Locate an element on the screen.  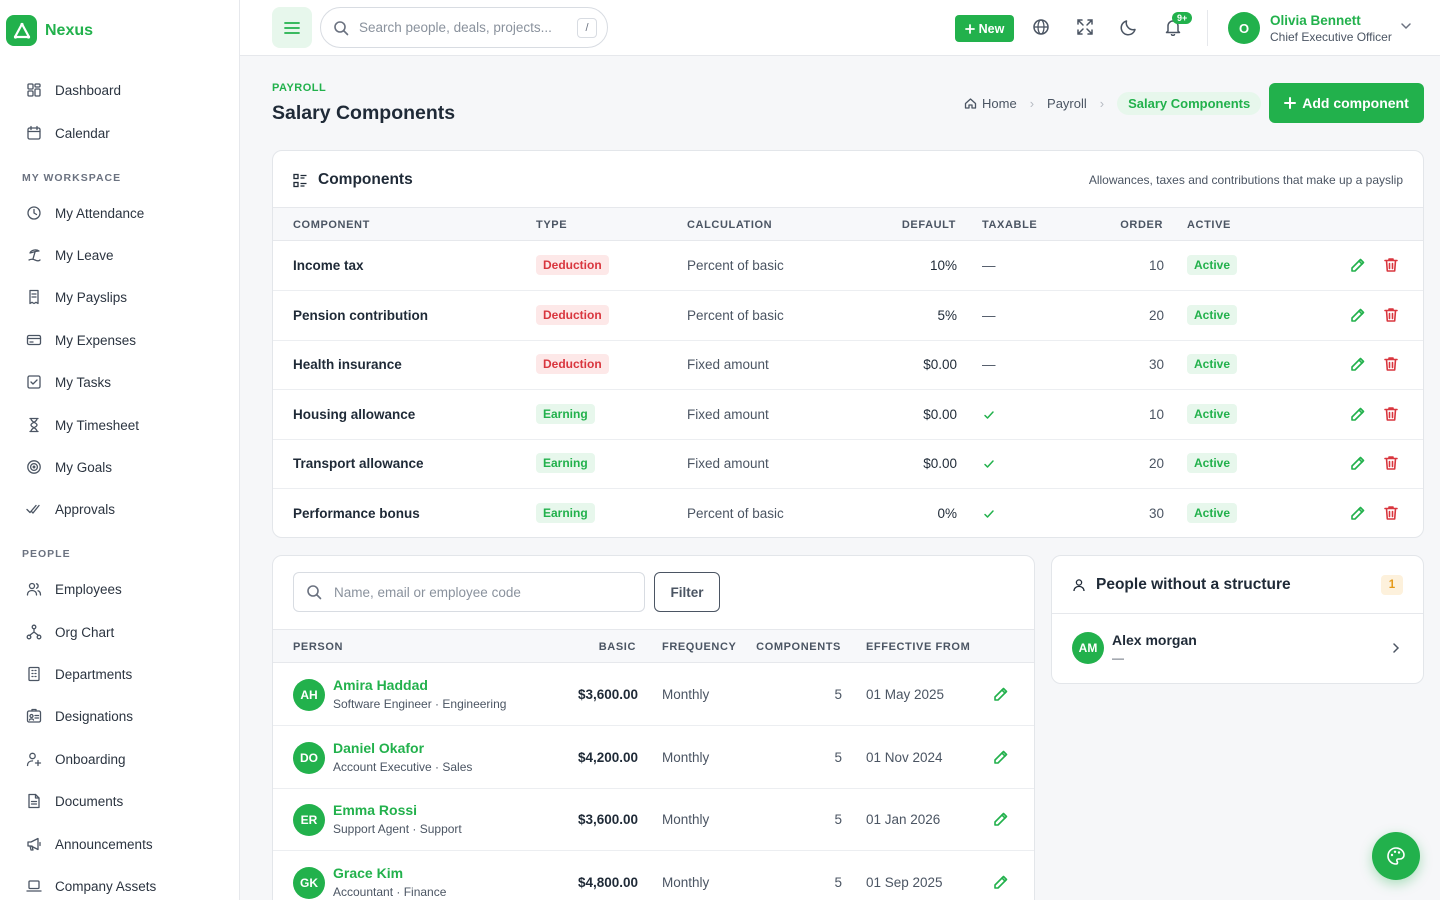
sidebar-item-my-expenses: My Expenses is located at coordinates (81, 340).